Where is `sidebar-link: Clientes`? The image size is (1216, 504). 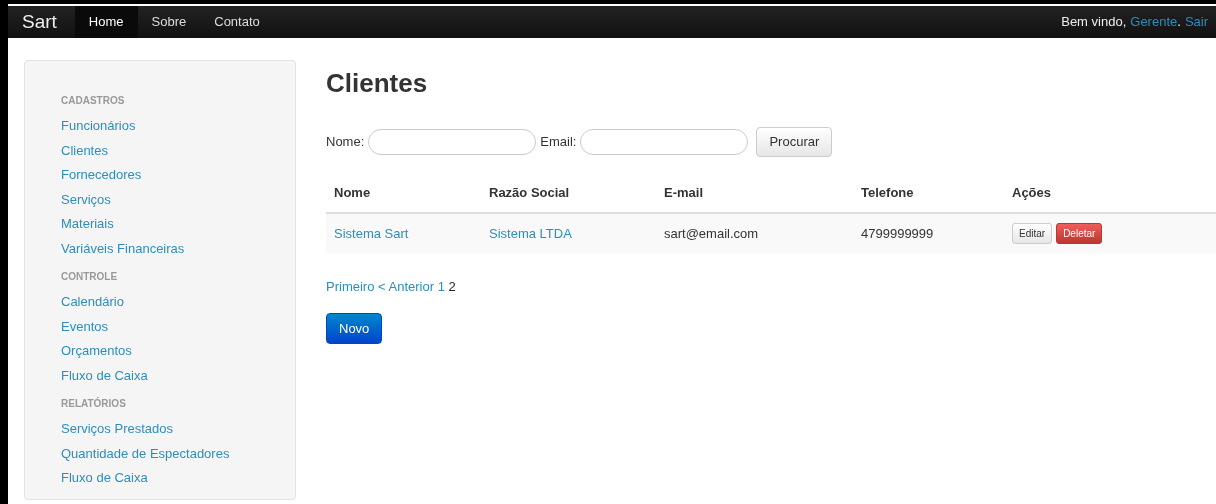 sidebar-link: Clientes is located at coordinates (84, 150).